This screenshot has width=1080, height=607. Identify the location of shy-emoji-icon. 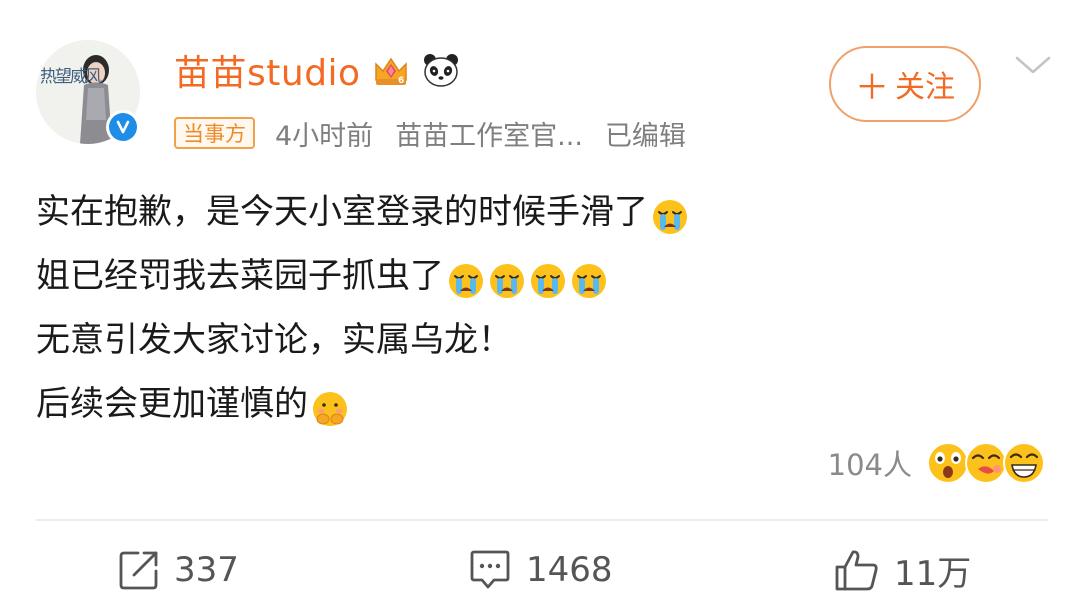
(330, 405).